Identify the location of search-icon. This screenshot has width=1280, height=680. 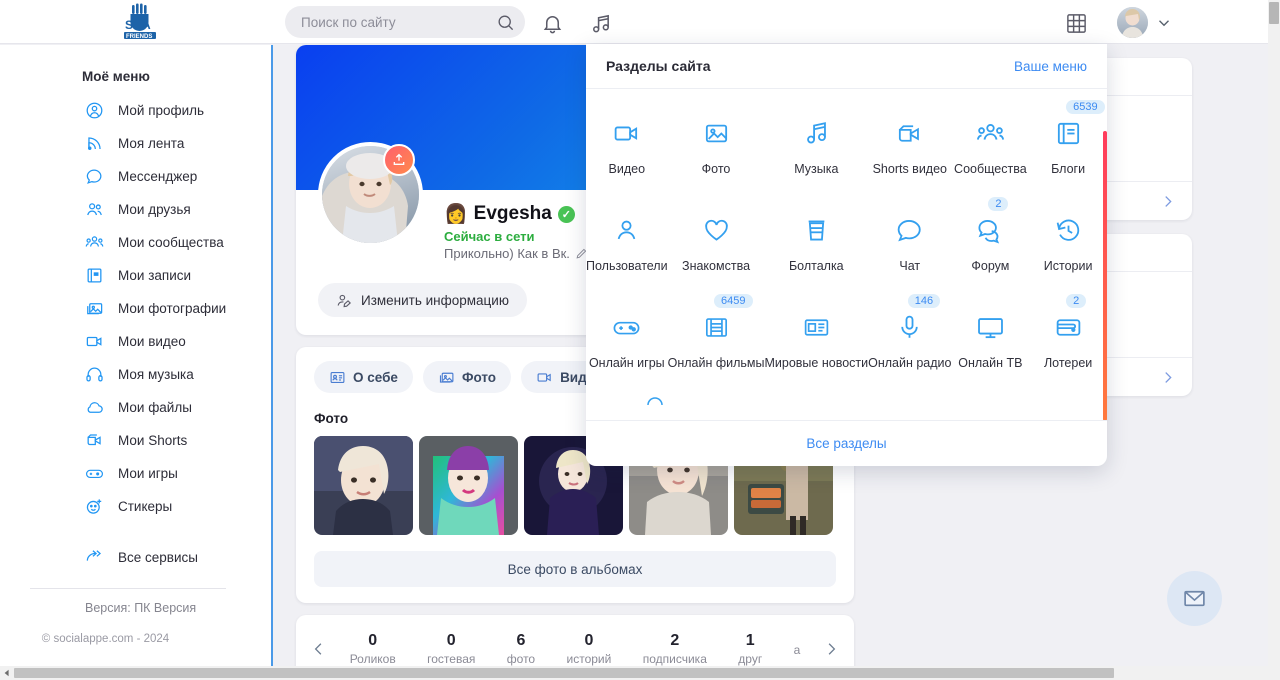
(505, 22).